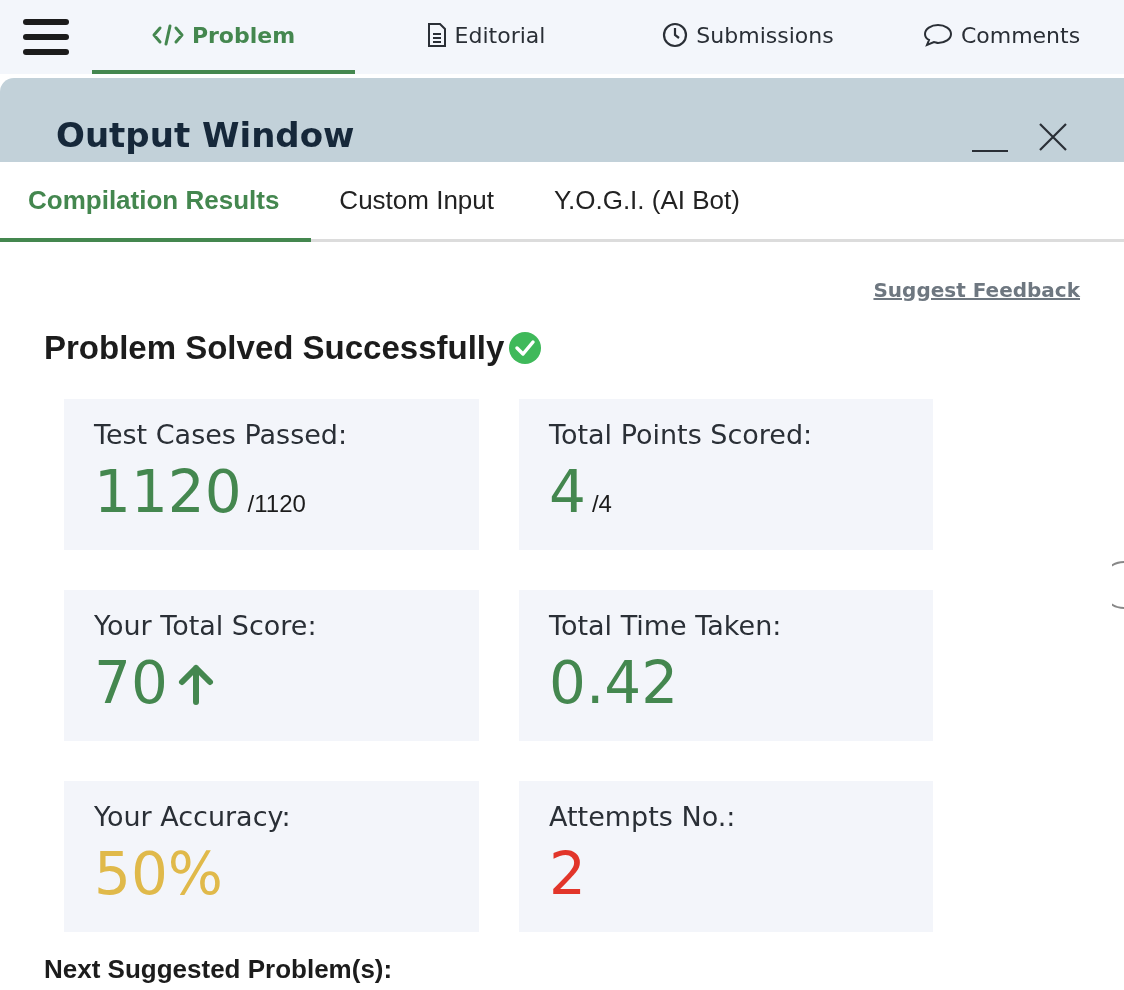  Describe the element at coordinates (206, 625) in the screenshot. I see `stat-label: Your Total Score:` at that location.